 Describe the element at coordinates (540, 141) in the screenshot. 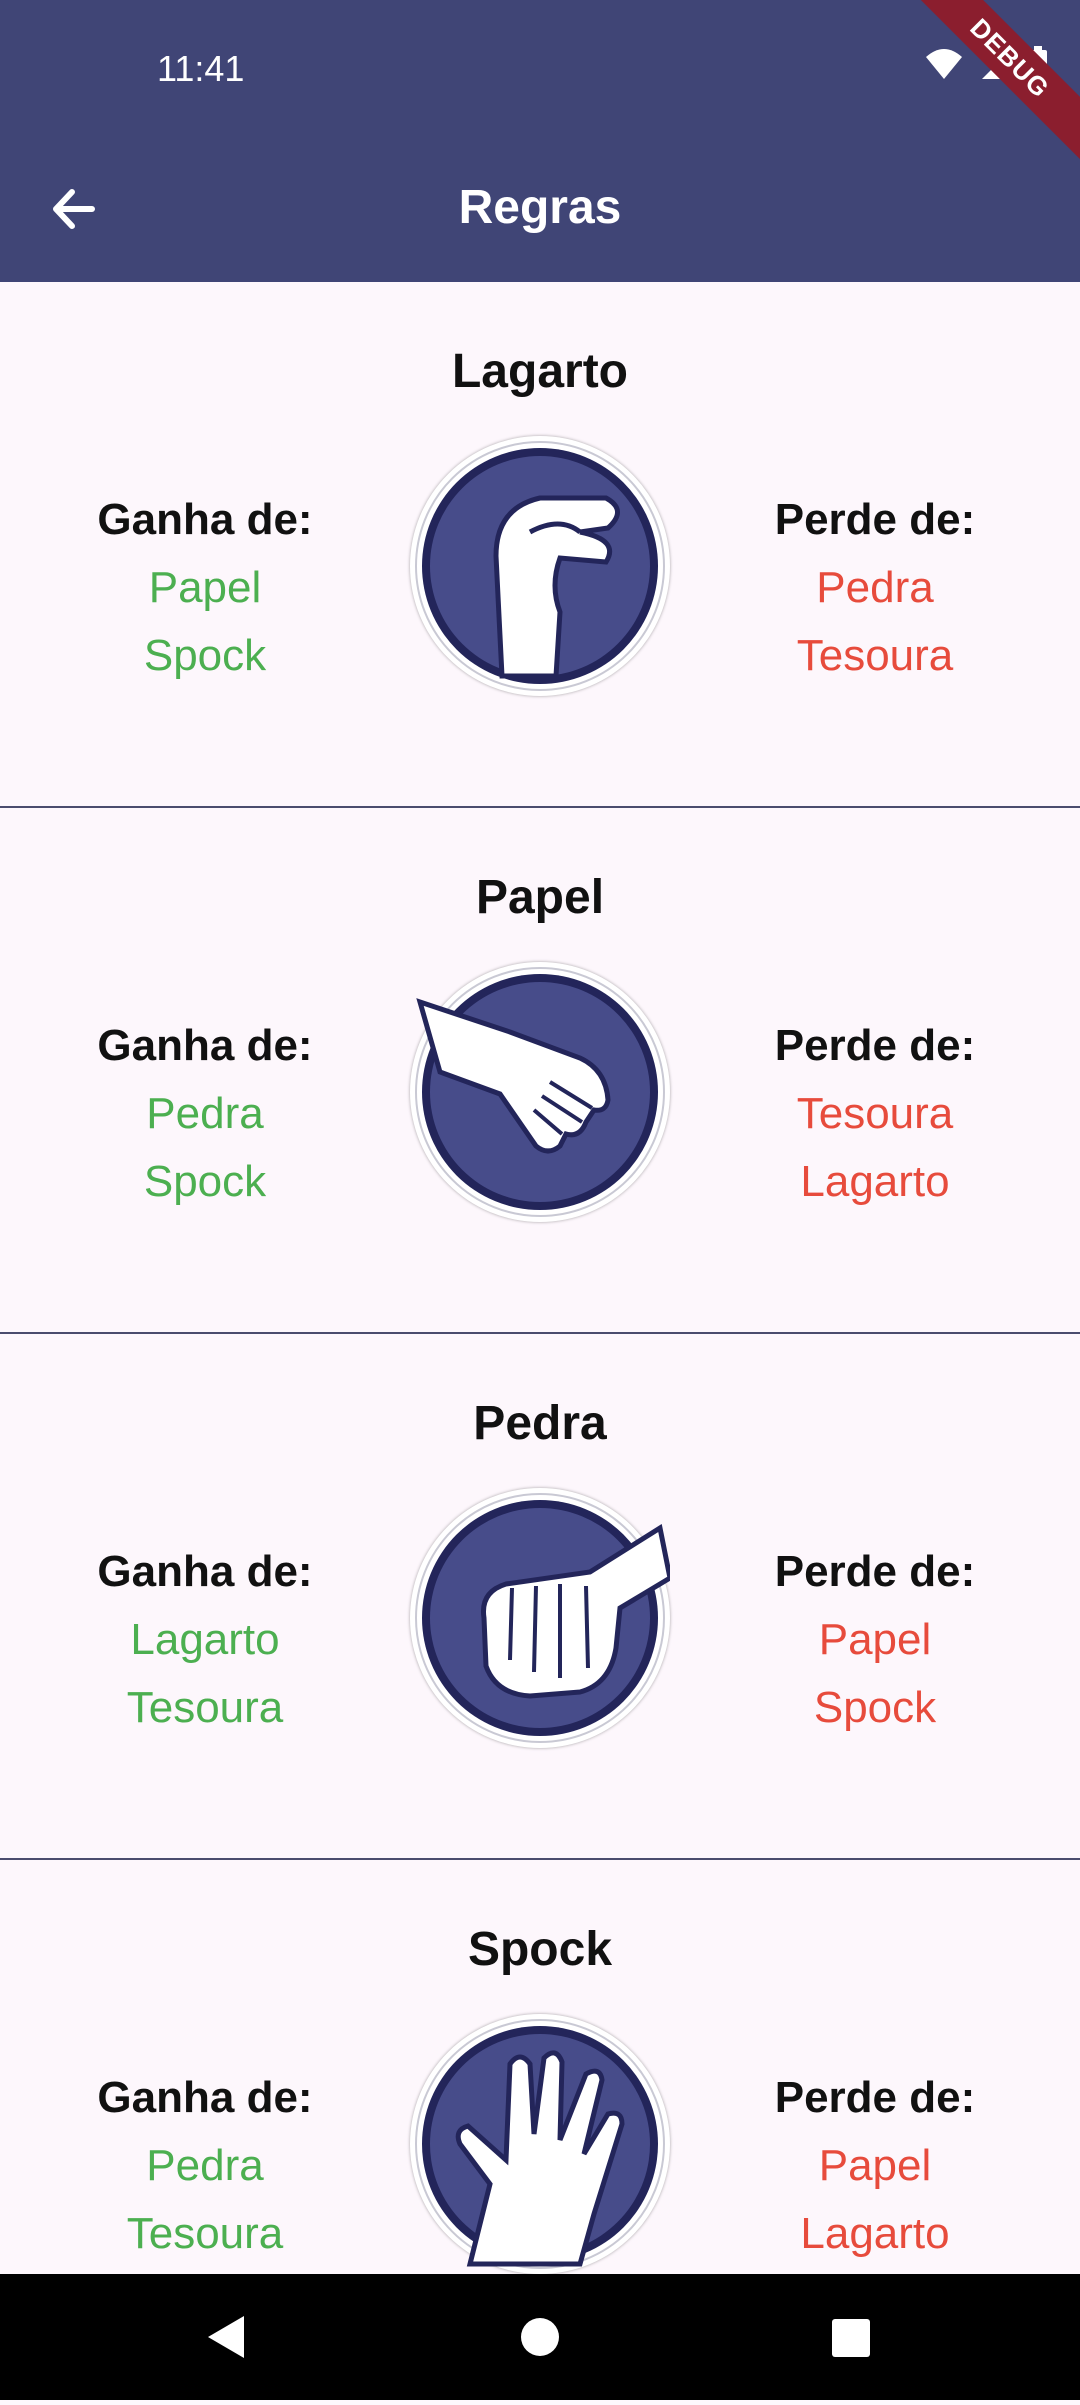

I see `app-bar: 11:41 DEBUG Regras` at that location.